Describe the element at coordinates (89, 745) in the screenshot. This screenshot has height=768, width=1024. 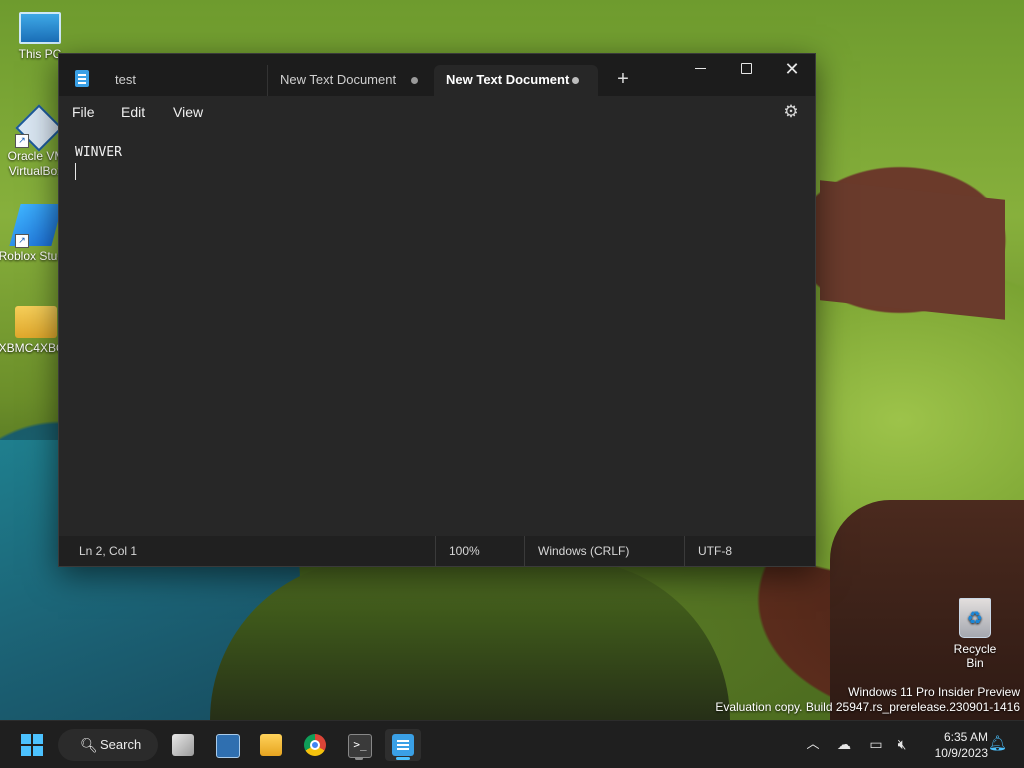
I see `search-icon: 🔍︎` at that location.